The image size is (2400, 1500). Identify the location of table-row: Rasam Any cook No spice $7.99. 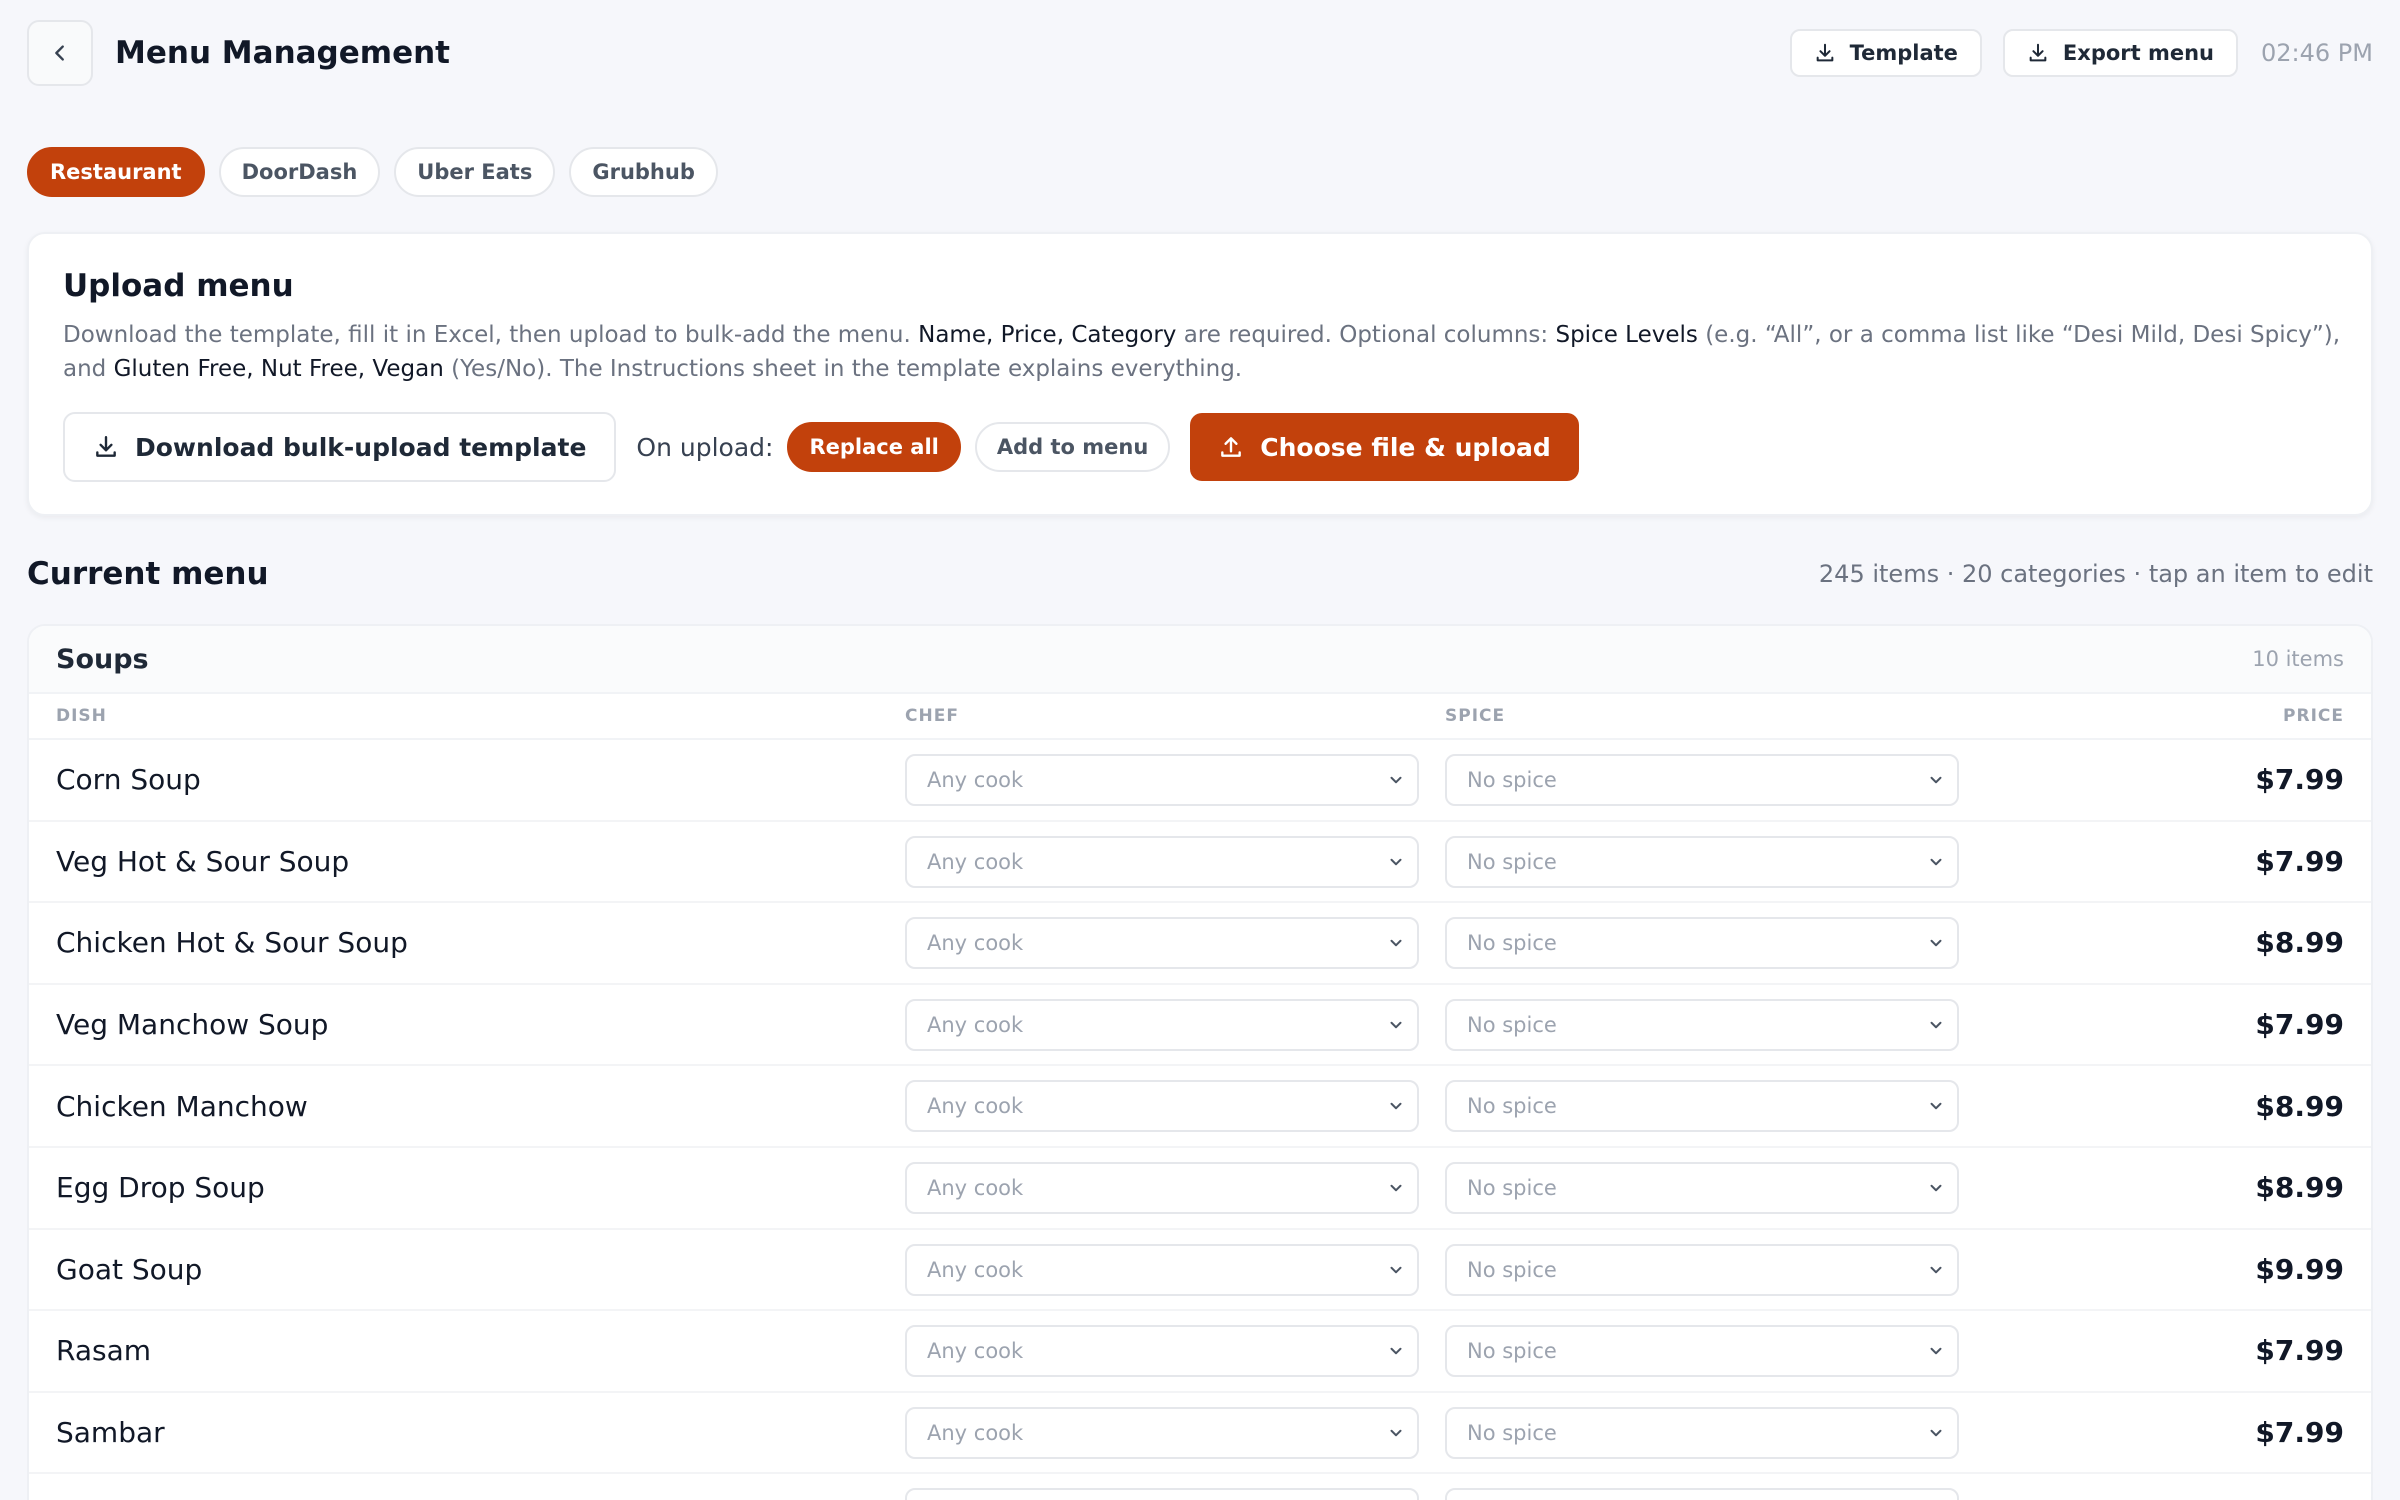
(1200, 1352).